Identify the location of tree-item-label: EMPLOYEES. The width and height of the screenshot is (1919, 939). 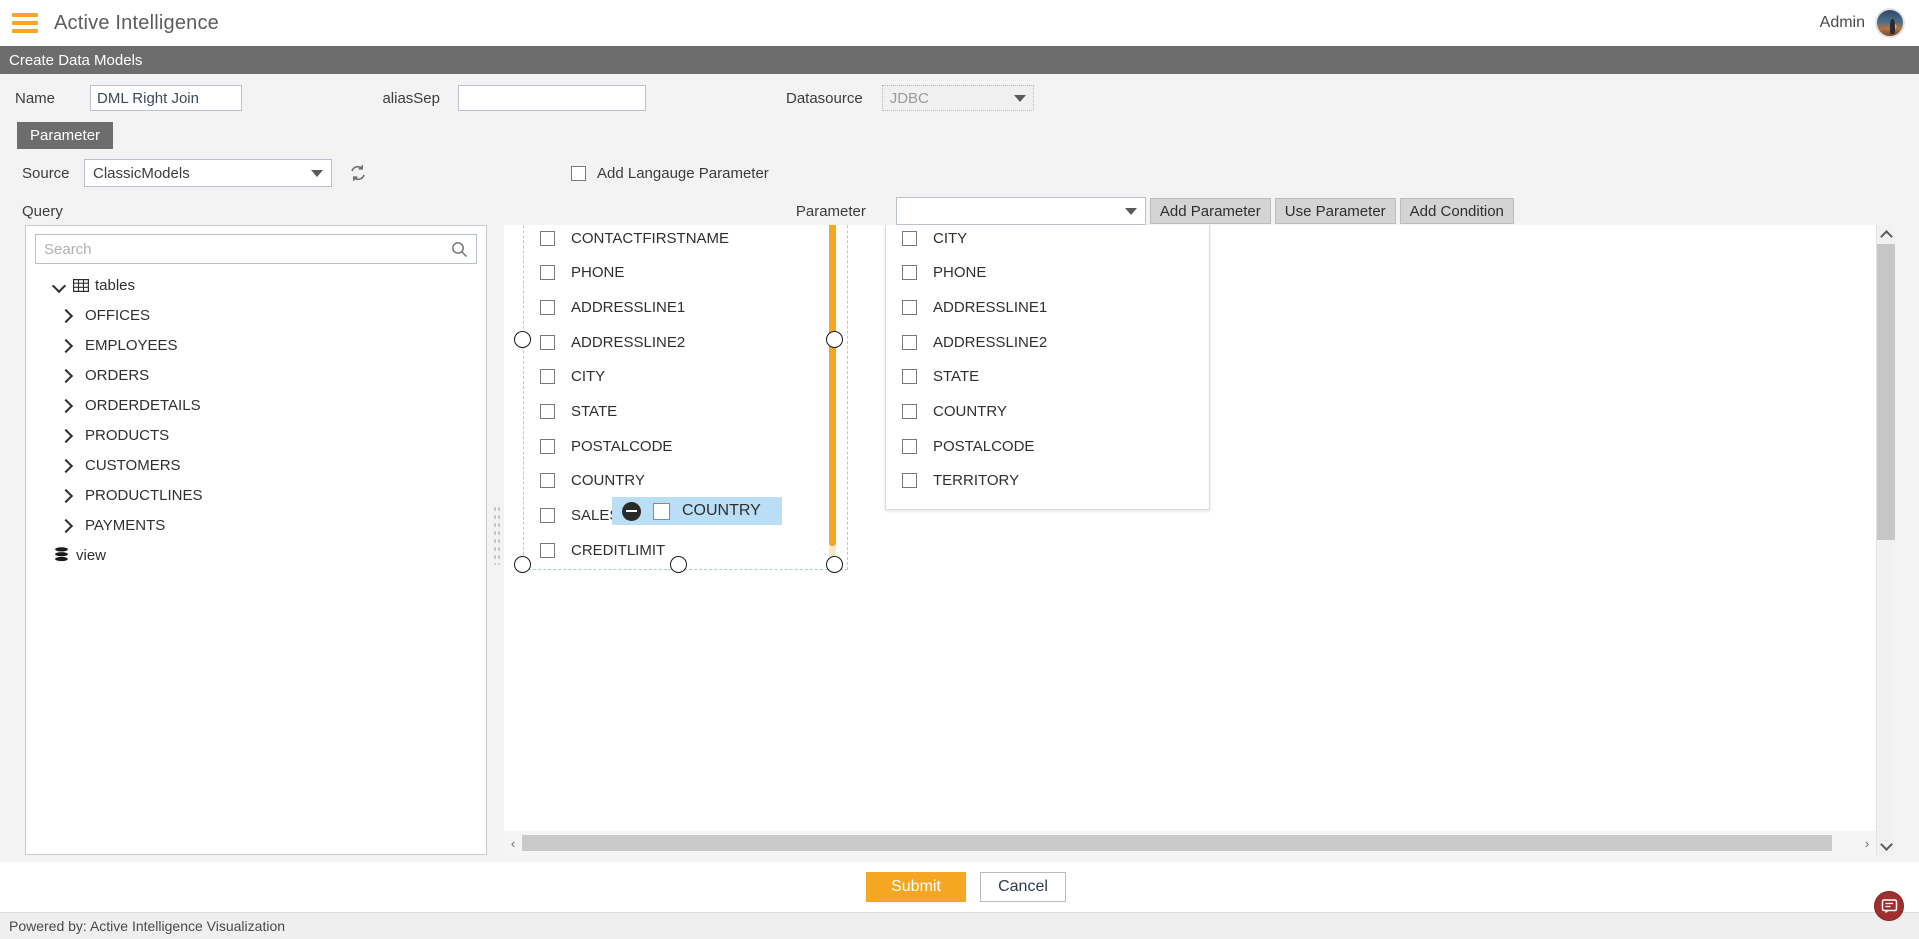
(131, 345).